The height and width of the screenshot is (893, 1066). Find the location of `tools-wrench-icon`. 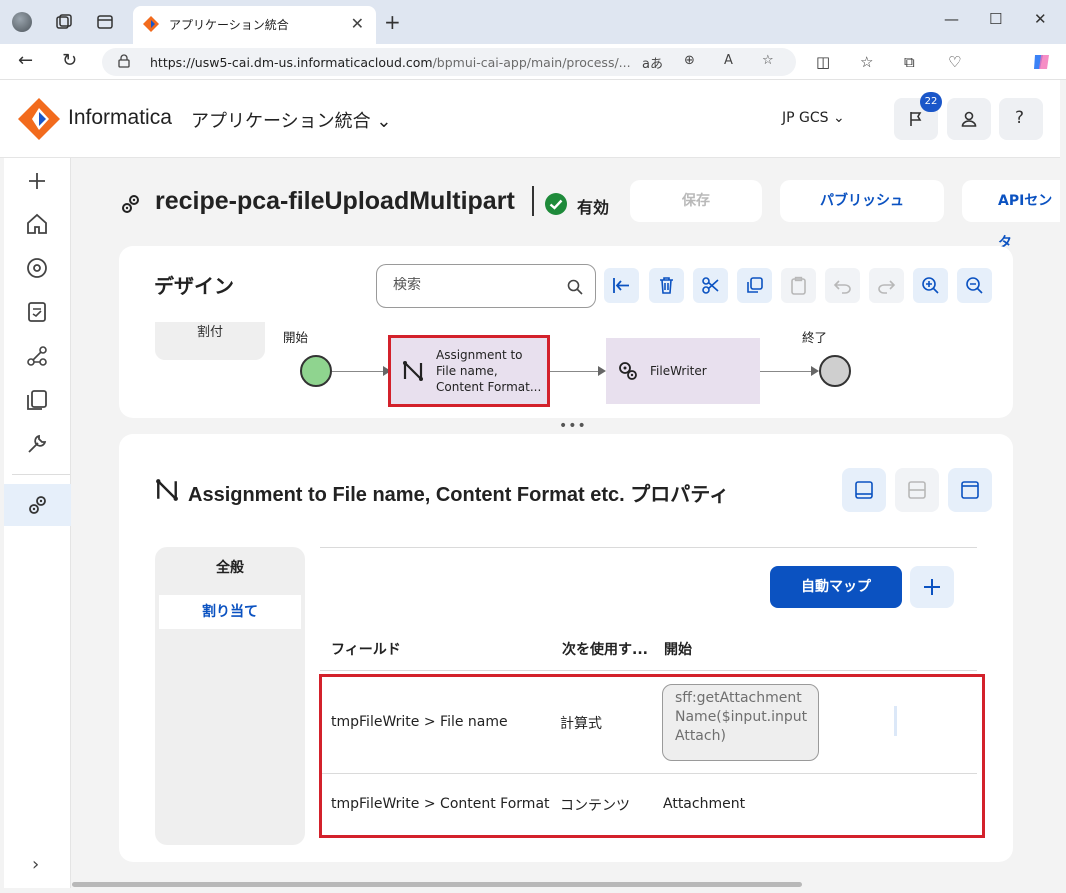

tools-wrench-icon is located at coordinates (37, 444).